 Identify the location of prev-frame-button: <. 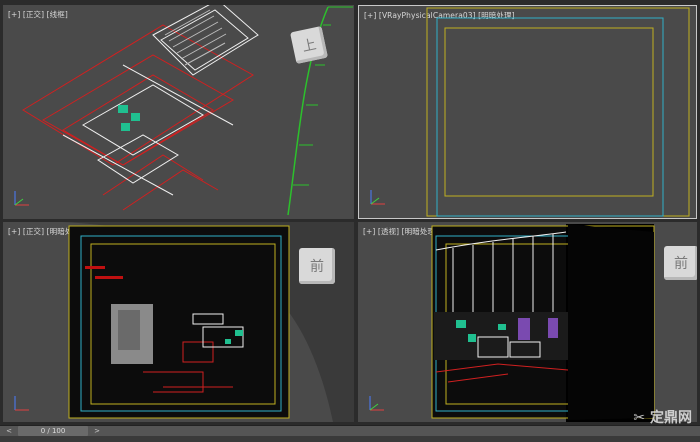
(9, 431).